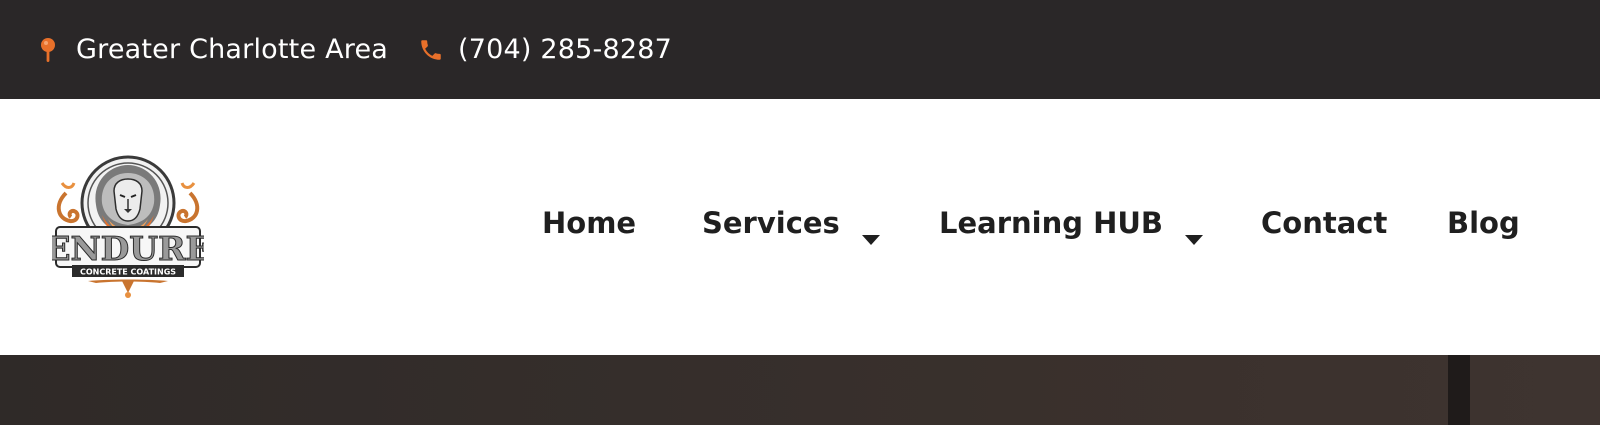 Image resolution: width=1600 pixels, height=425 pixels. I want to click on nav-blog-label: Blog, so click(1483, 223).